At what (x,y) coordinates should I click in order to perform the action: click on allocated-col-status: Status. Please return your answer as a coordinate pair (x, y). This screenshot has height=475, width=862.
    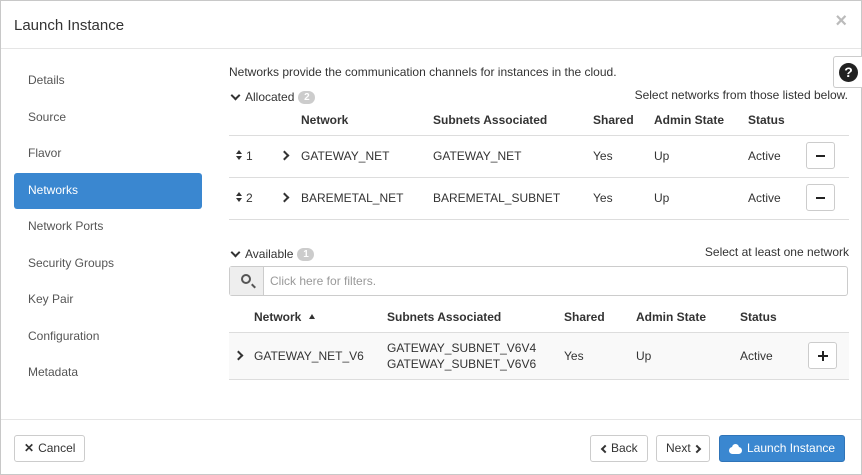
    Looking at the image, I should click on (766, 120).